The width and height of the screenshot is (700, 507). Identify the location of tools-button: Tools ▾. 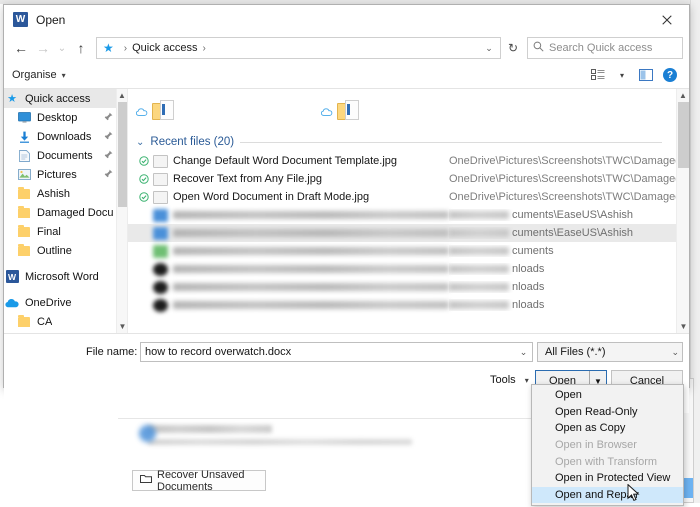
(509, 380).